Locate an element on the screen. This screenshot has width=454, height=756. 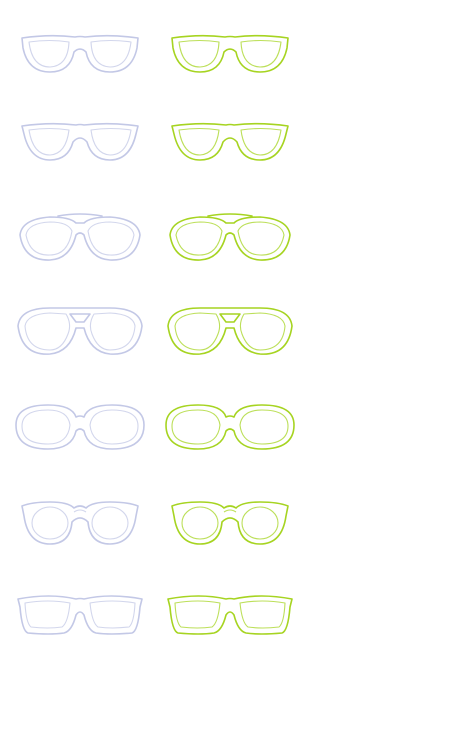
glasses-row-keyhole-round is located at coordinates (150, 522).